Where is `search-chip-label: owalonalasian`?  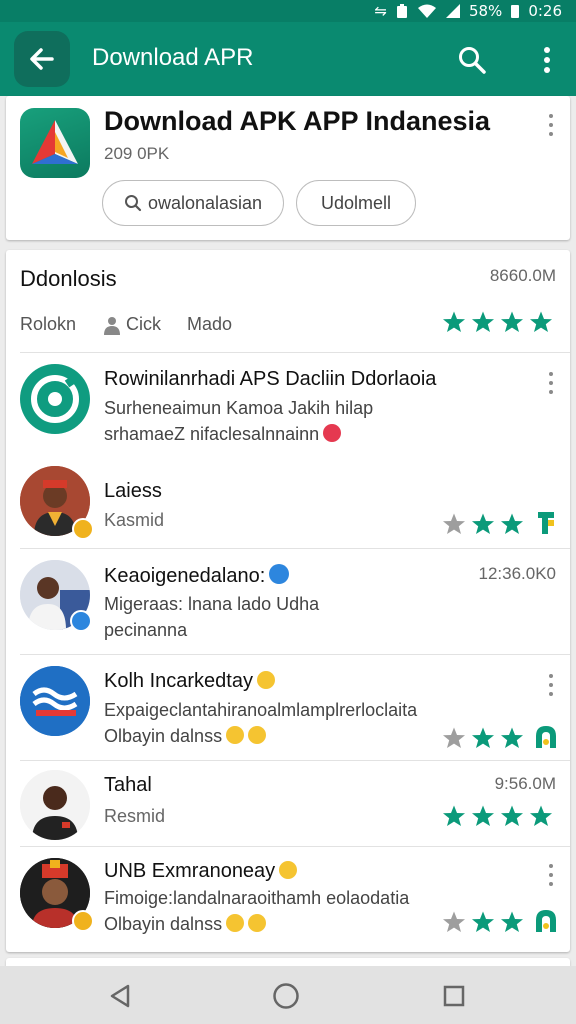
search-chip-label: owalonalasian is located at coordinates (205, 202).